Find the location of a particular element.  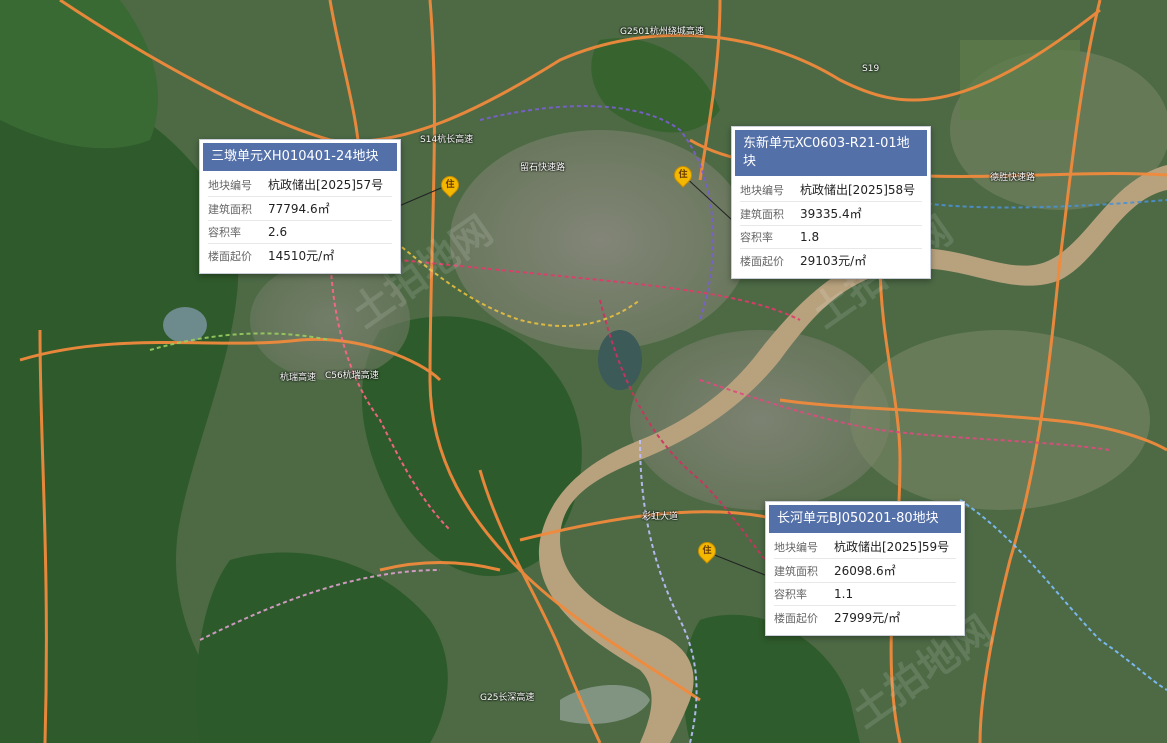

road-label: 留石快速路 is located at coordinates (543, 168).